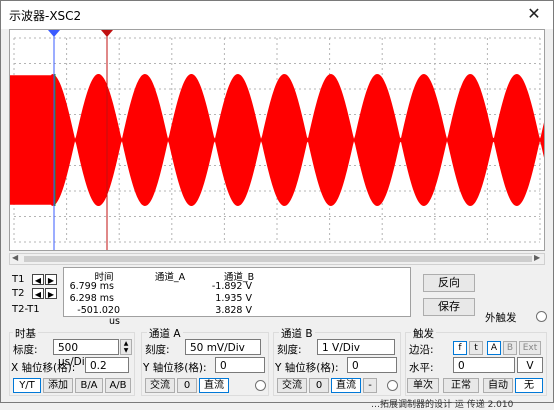  Describe the element at coordinates (43, 368) in the screenshot. I see `timebase-xpos-label: X 轴位移(格):` at that location.